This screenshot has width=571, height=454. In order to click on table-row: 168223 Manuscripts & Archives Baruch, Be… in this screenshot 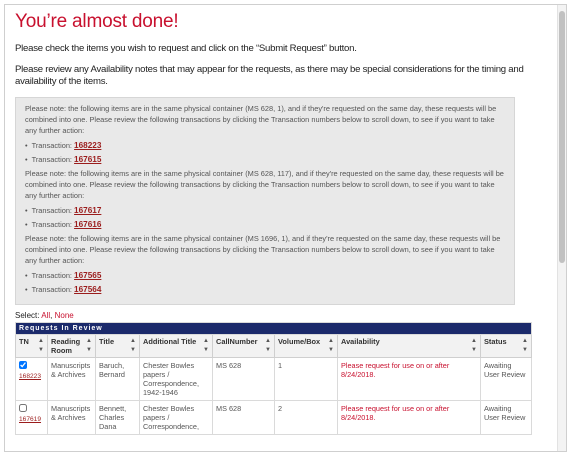, I will do `click(273, 379)`.